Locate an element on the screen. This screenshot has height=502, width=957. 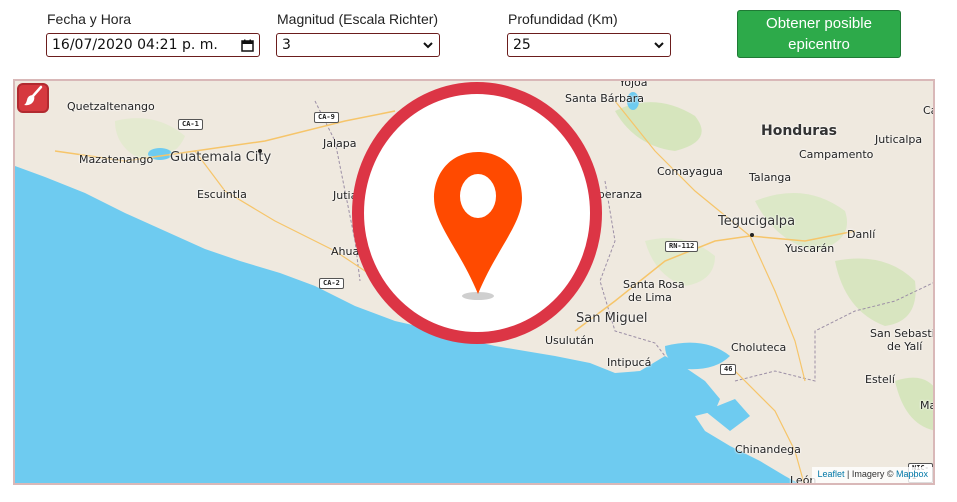
road-shield-rn112: RN-112 is located at coordinates (682, 246).